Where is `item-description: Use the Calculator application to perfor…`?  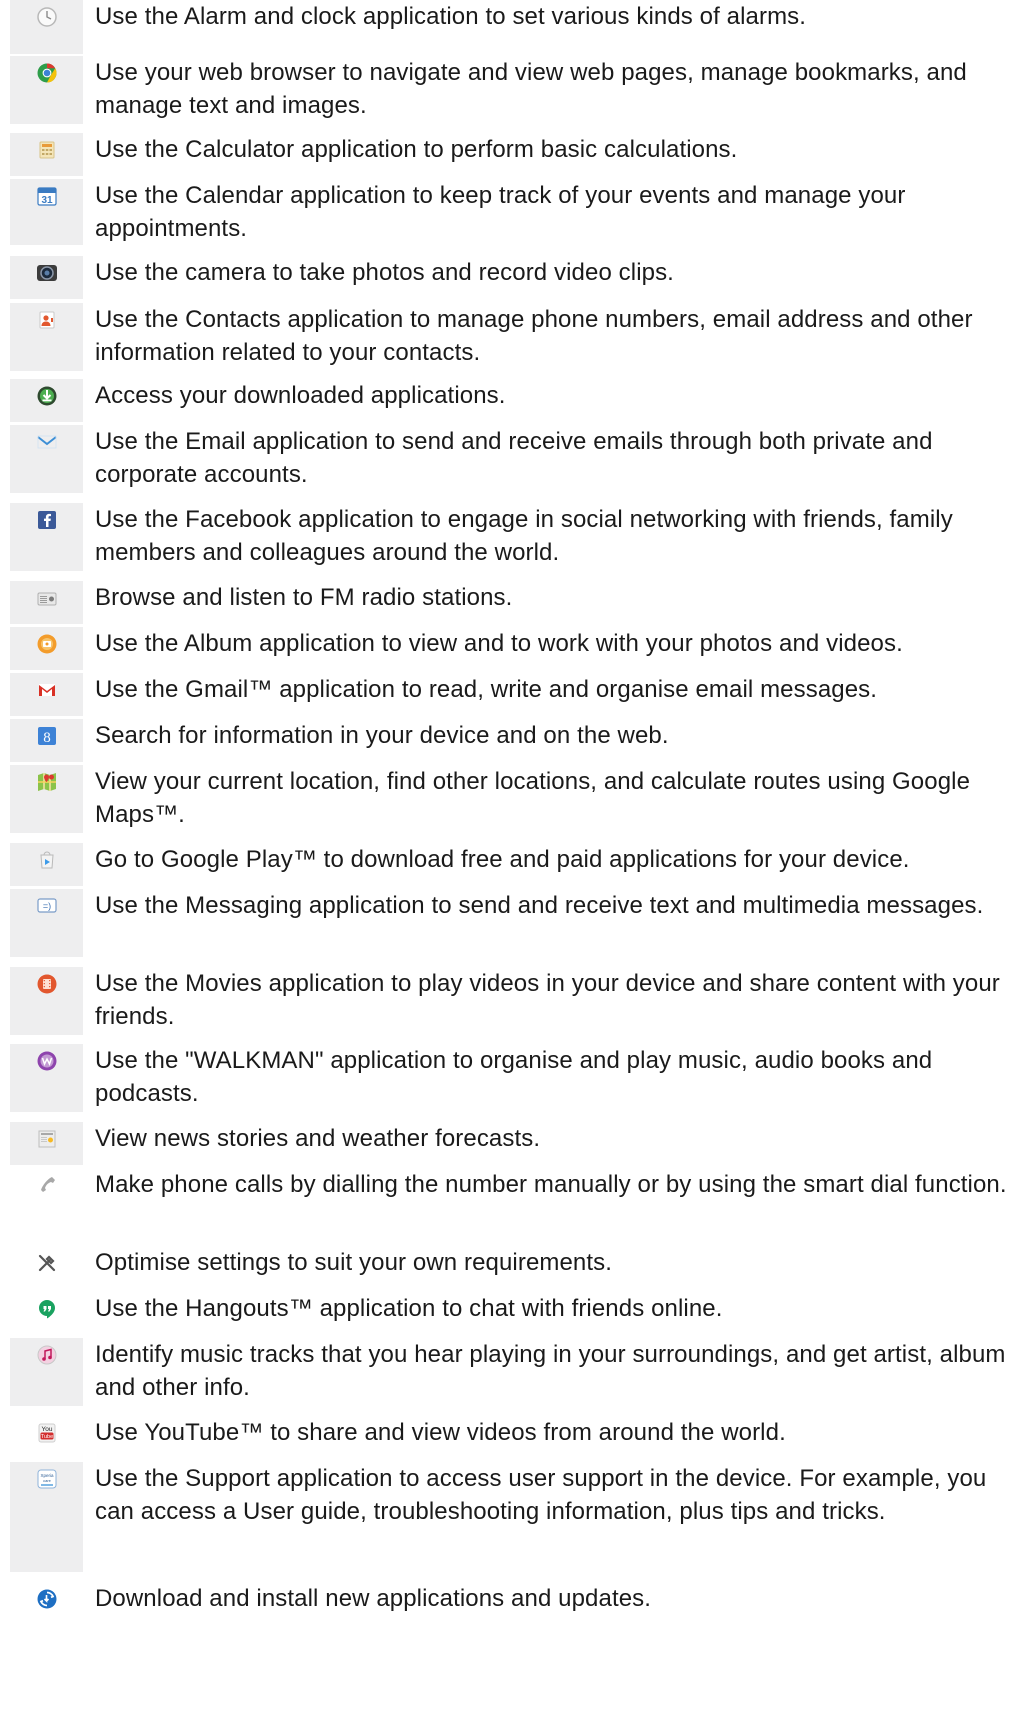
item-description: Use the Calculator application to perfor… is located at coordinates (416, 149).